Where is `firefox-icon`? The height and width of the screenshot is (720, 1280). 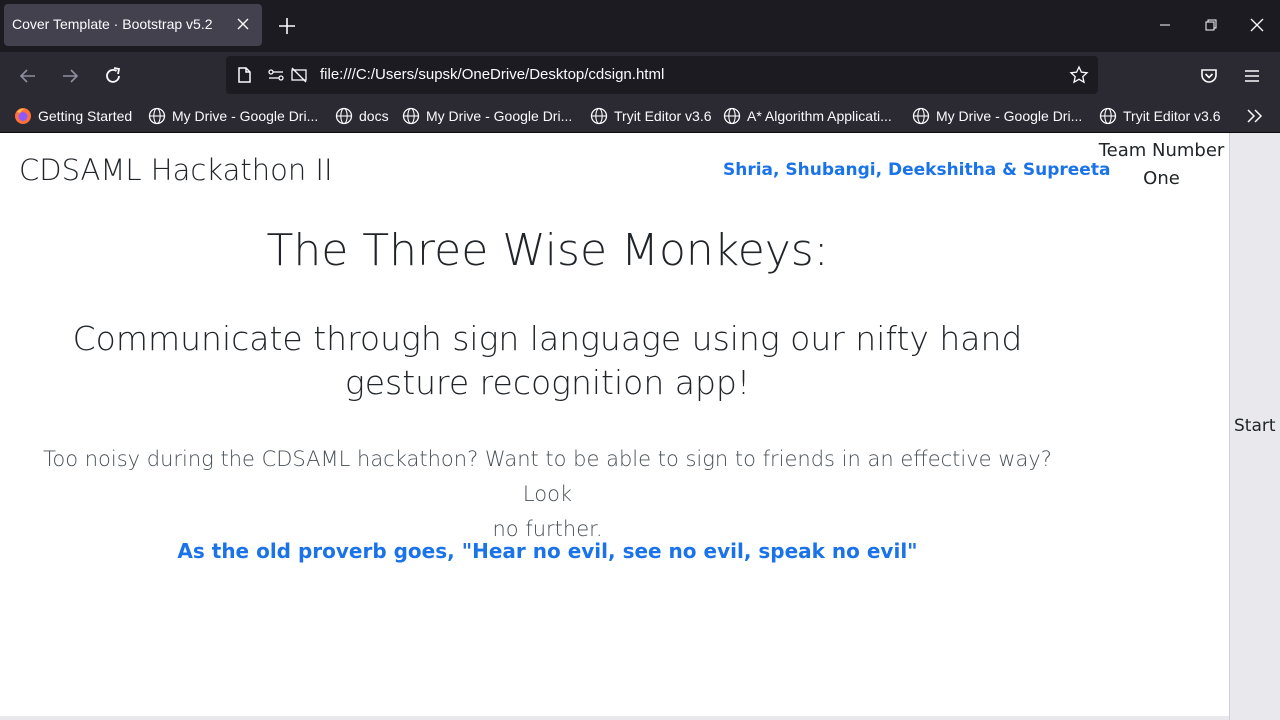
firefox-icon is located at coordinates (23, 116).